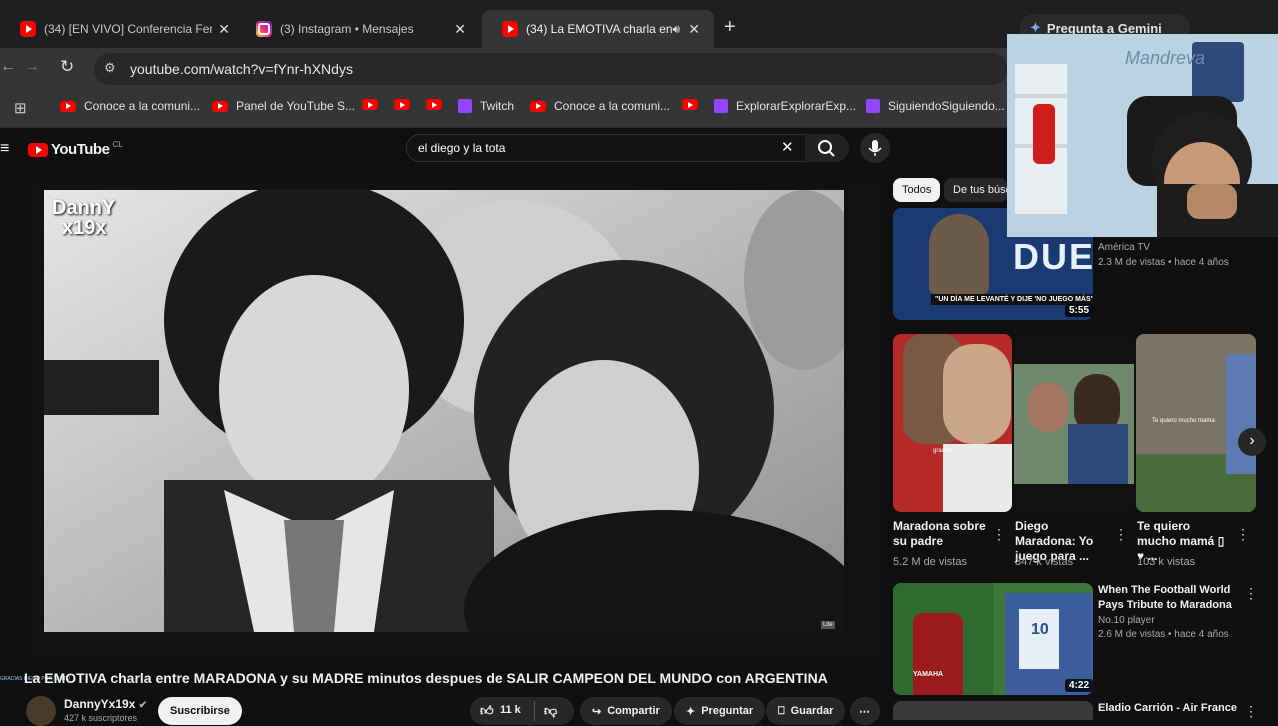 The height and width of the screenshot is (726, 1278). Describe the element at coordinates (80, 149) in the screenshot. I see `youtube-logo-text: YouTube` at that location.